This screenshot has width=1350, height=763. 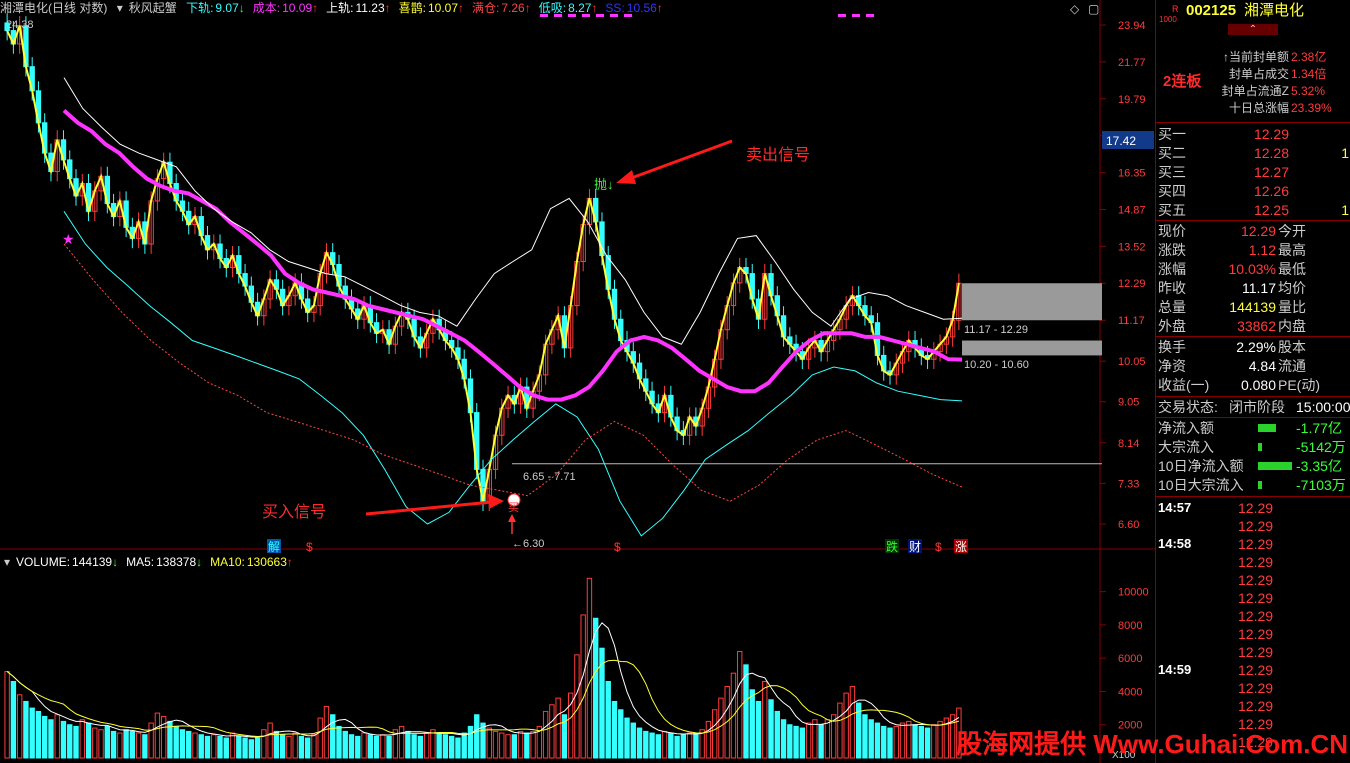 I want to click on indicator-name: 秋风起蟹, so click(x=153, y=8).